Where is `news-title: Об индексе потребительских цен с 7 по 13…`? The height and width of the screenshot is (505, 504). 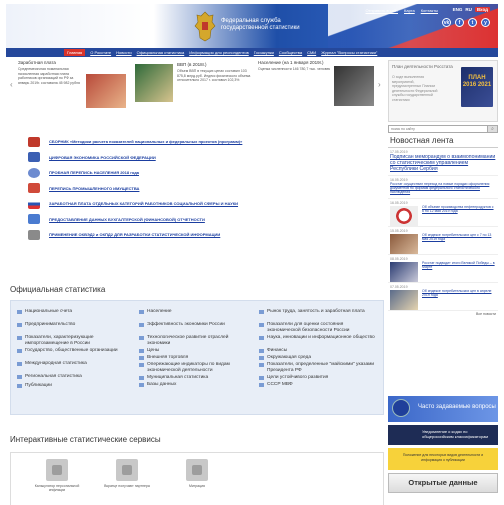 news-title: Об индексе потребительских цен с 7 по 13… is located at coordinates (459, 237).